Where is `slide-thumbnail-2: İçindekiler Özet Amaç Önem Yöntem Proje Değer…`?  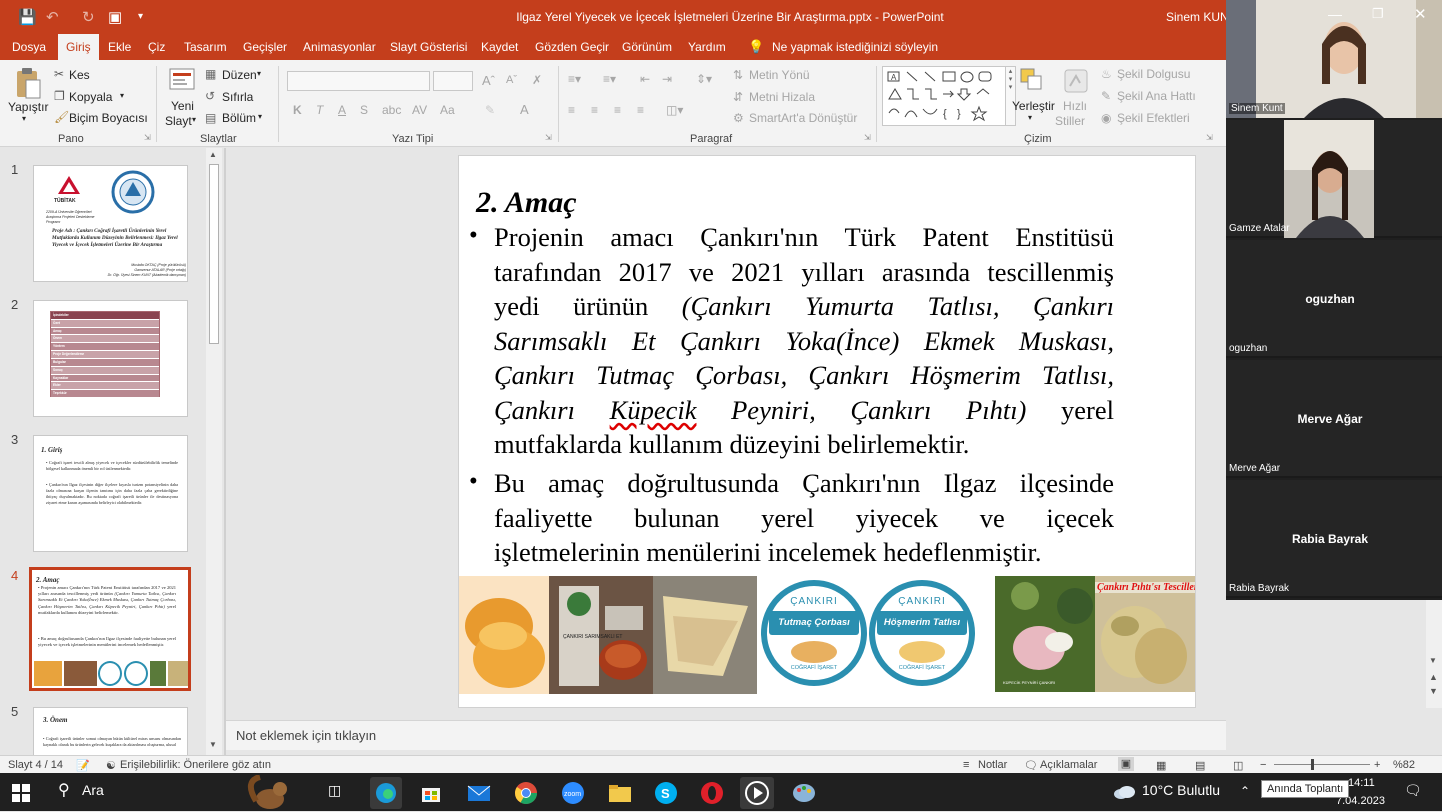 slide-thumbnail-2: İçindekiler Özet Amaç Önem Yöntem Proje Değer… is located at coordinates (110, 358).